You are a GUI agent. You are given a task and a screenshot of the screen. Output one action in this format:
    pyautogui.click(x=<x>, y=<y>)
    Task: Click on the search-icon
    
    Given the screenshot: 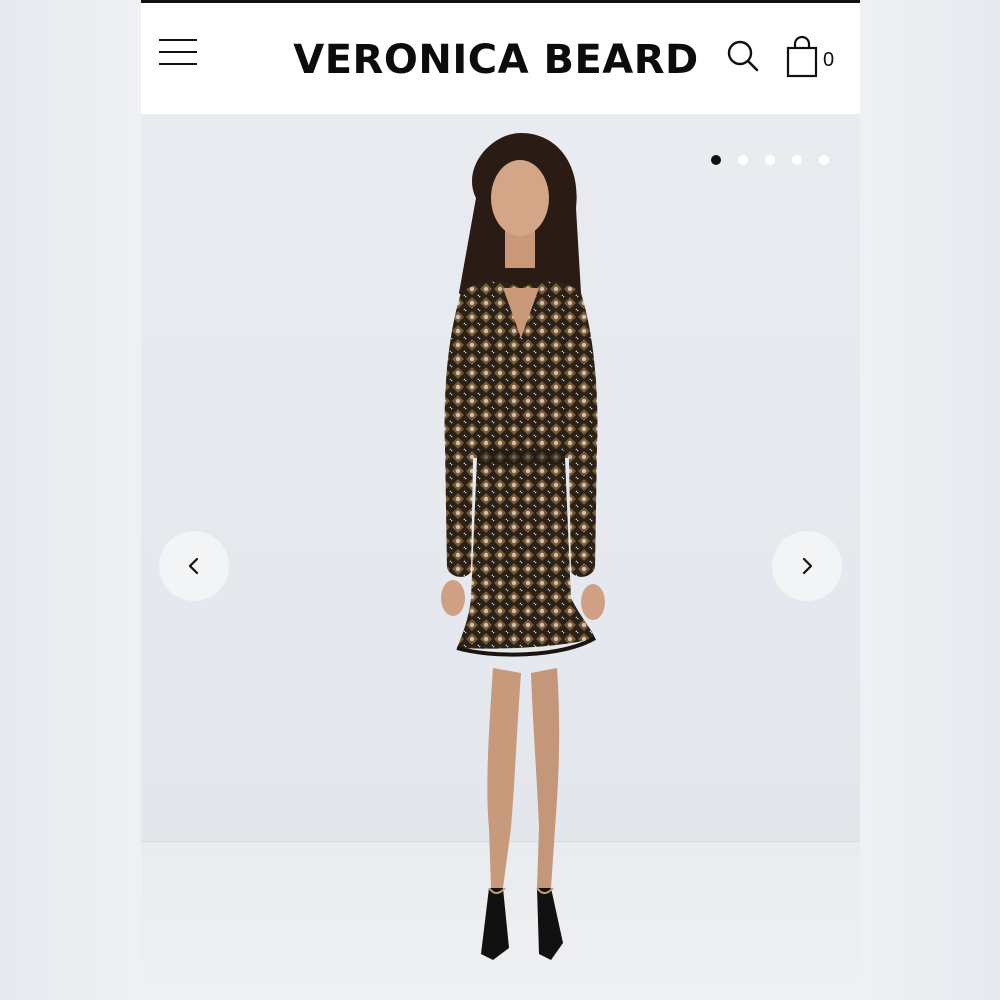 What is the action you would take?
    pyautogui.click(x=743, y=56)
    